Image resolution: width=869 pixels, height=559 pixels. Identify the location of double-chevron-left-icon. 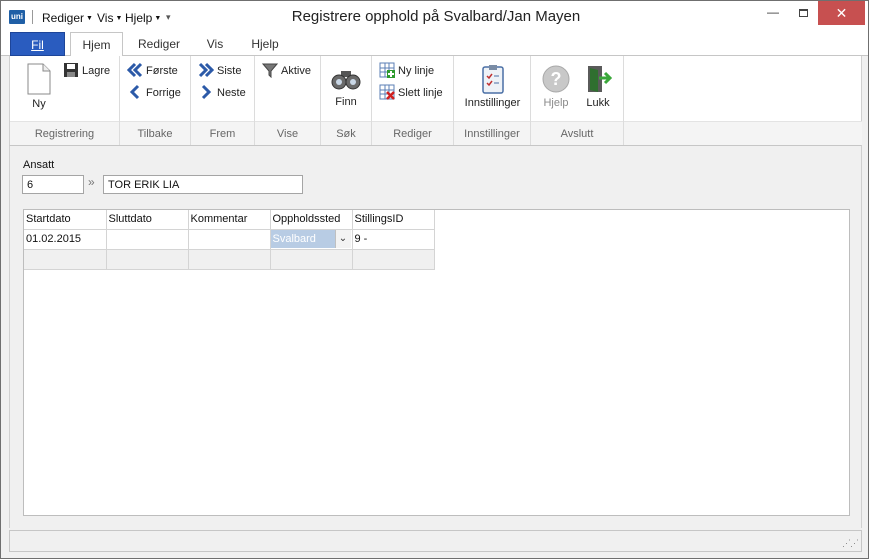
(135, 70).